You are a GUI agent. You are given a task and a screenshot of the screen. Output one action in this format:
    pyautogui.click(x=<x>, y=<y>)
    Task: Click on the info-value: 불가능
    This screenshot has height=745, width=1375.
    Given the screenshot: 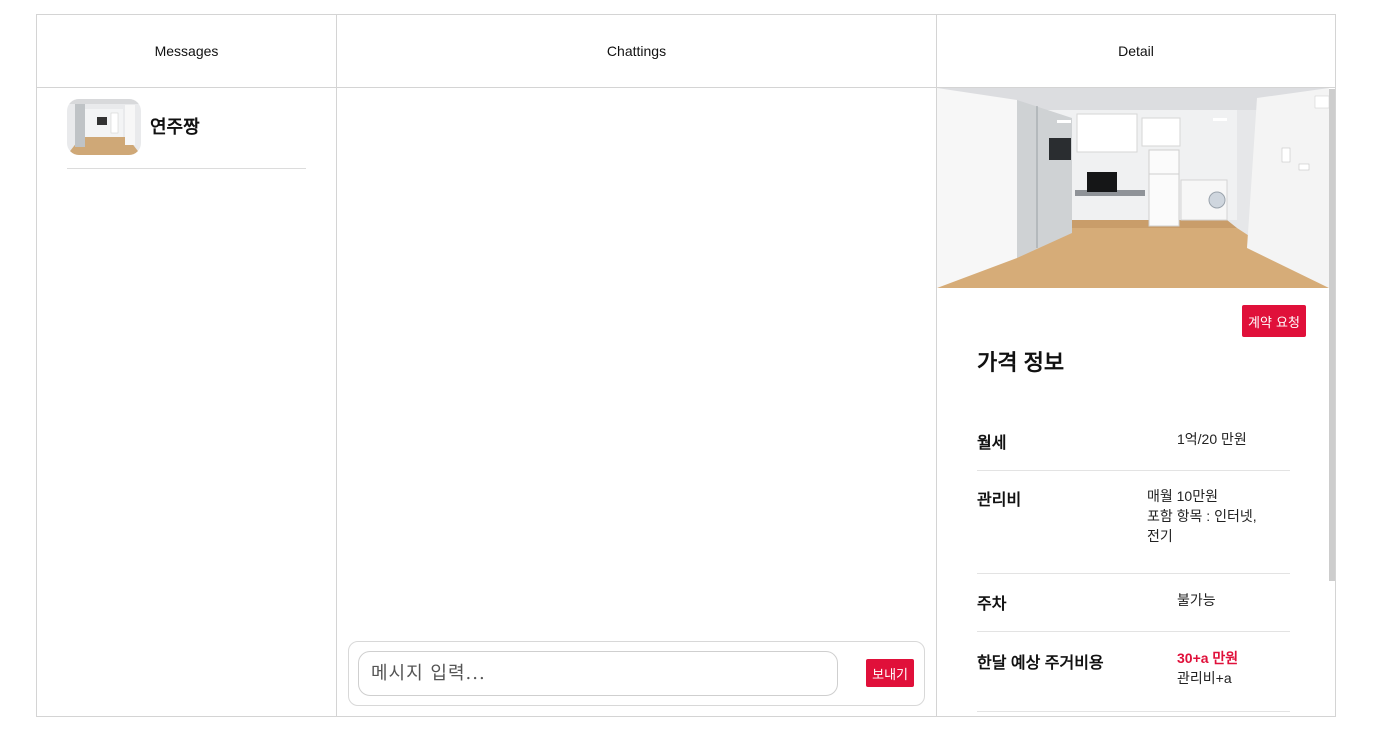 What is the action you would take?
    pyautogui.click(x=1196, y=602)
    